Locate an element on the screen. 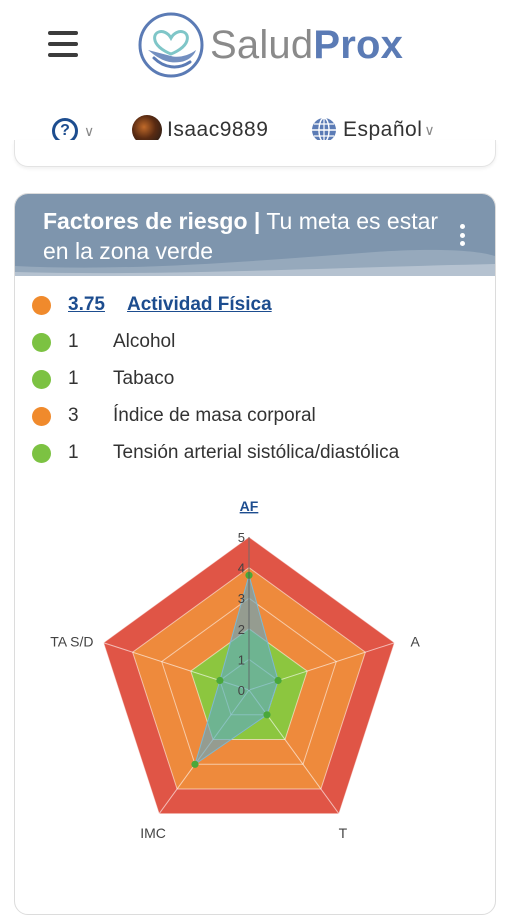  more-options-icon is located at coordinates (462, 237).